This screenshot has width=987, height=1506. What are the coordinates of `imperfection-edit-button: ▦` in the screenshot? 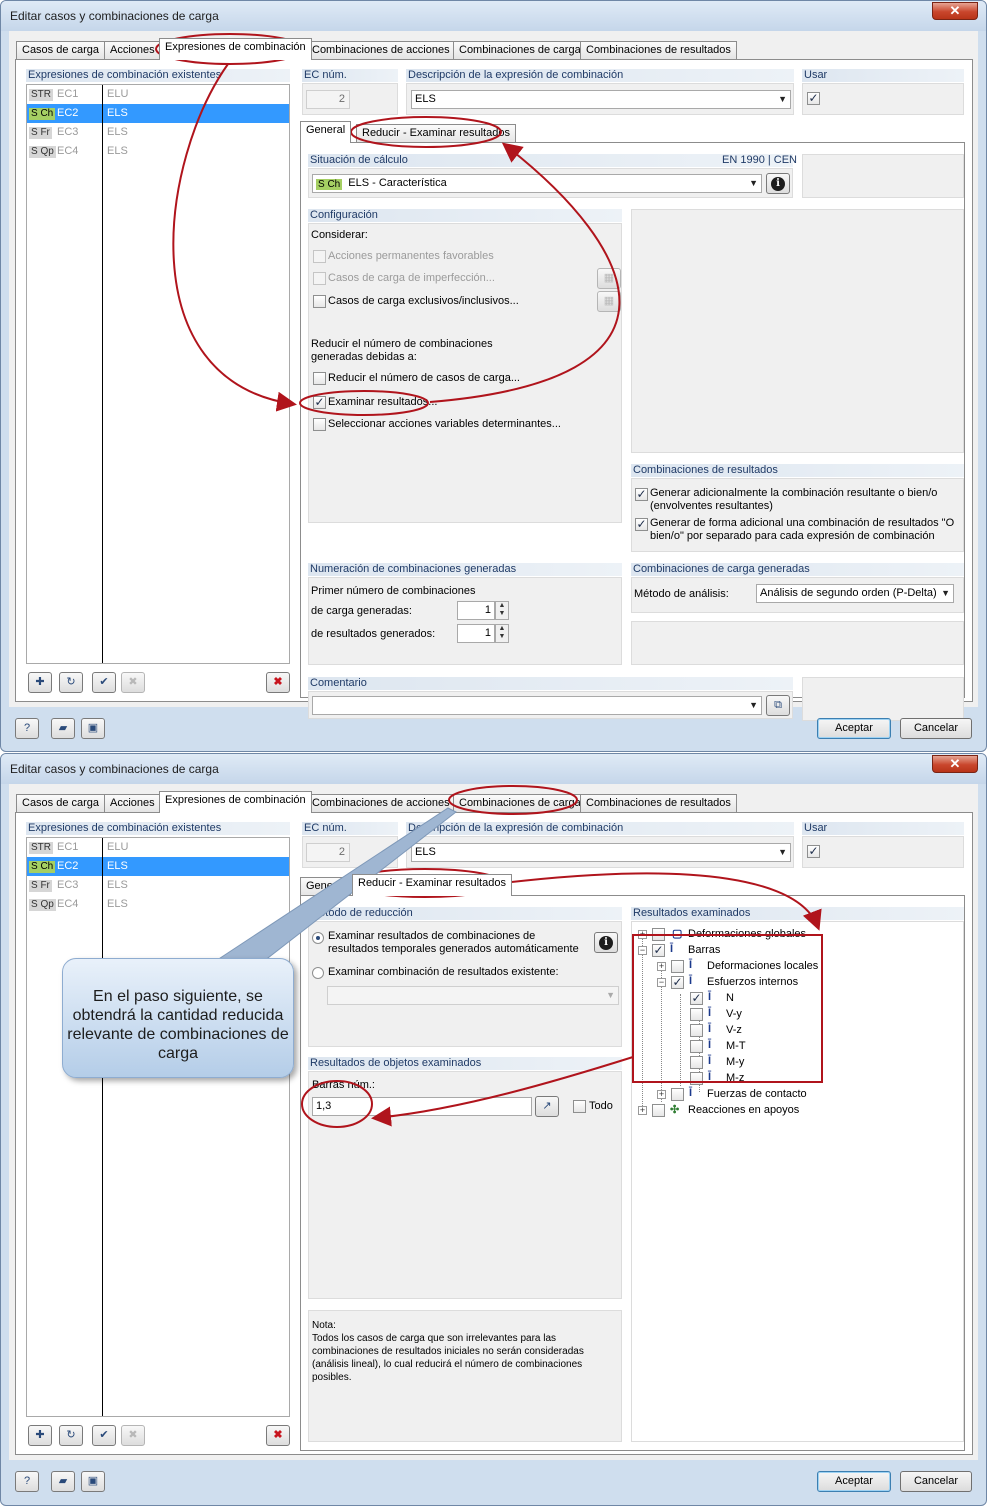 It's located at (609, 278).